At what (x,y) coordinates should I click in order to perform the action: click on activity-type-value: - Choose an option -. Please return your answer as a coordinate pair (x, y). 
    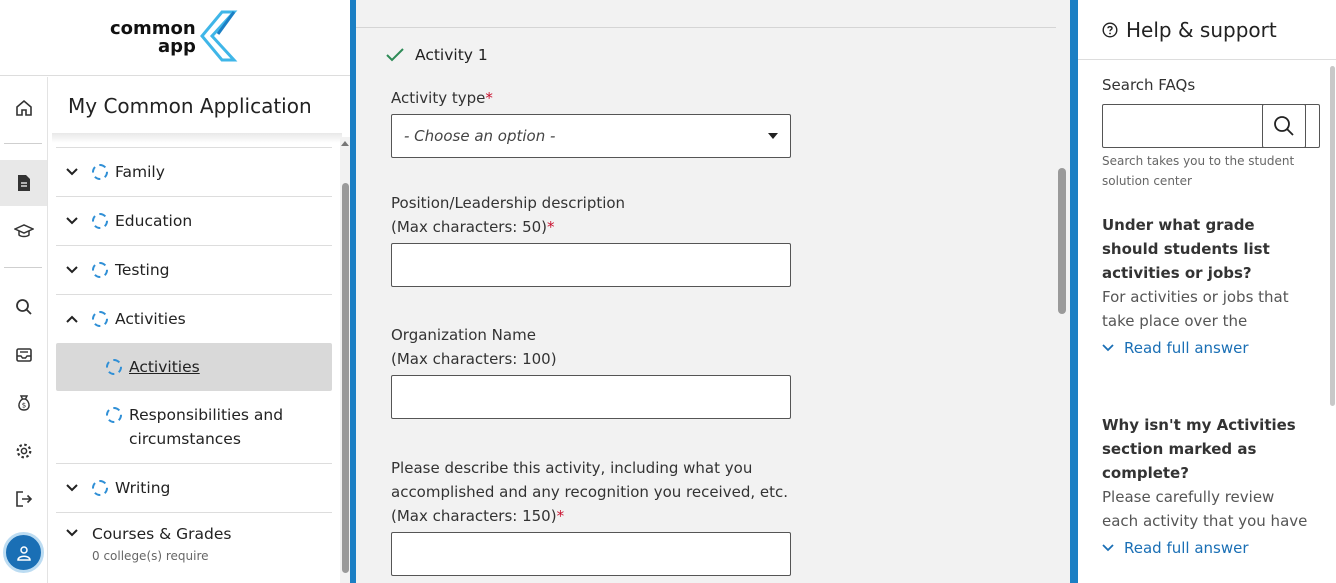
    Looking at the image, I should click on (480, 136).